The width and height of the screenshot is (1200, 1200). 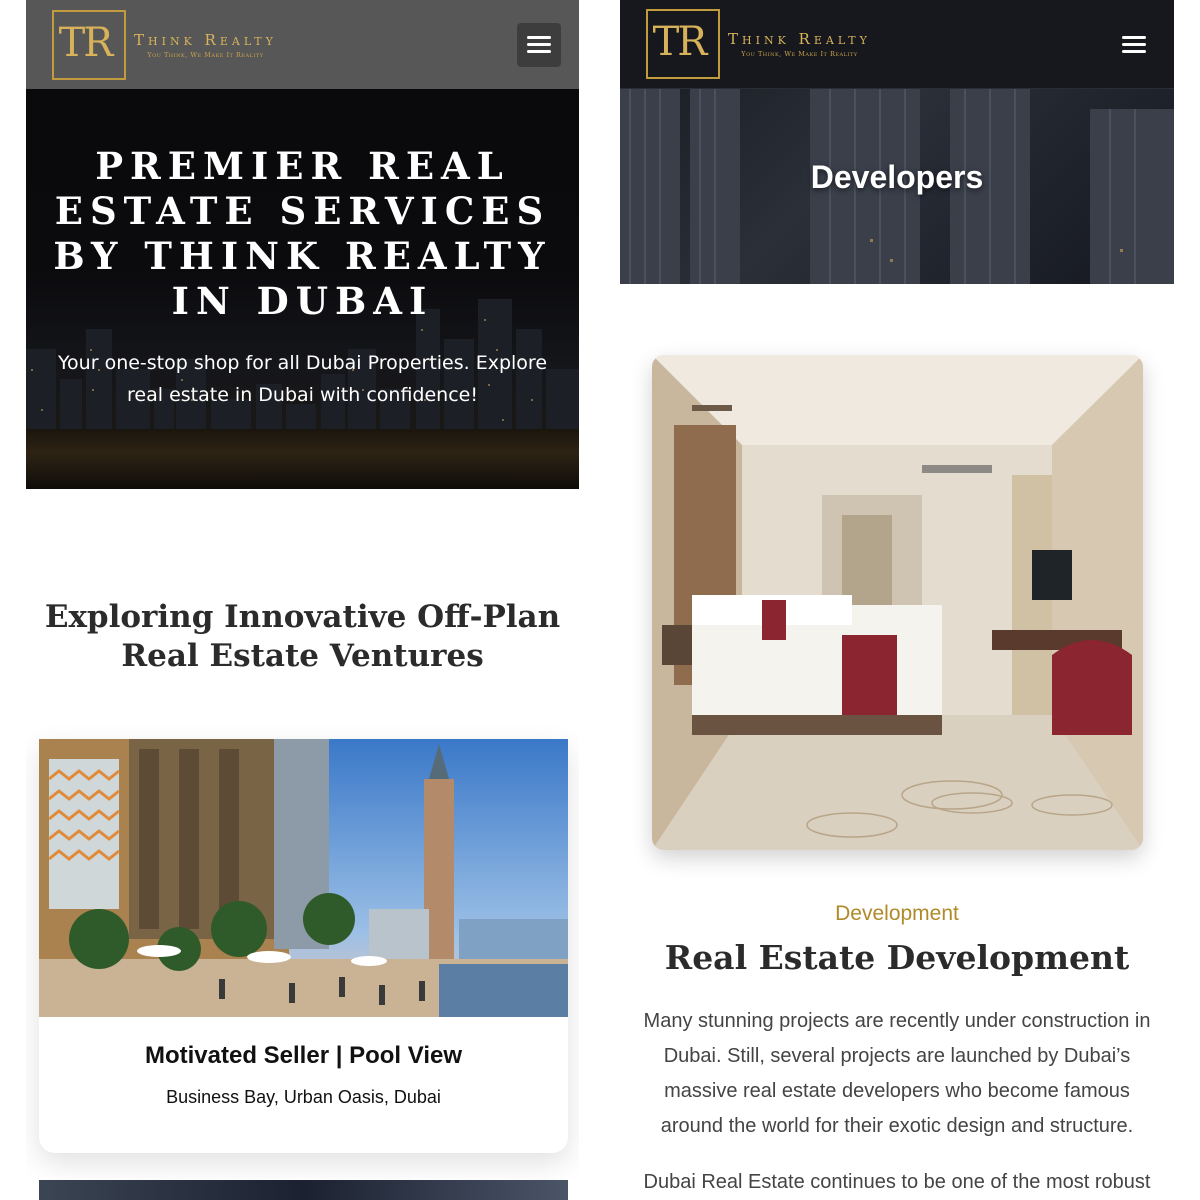 I want to click on listing-title: Motivated Seller | Pool View, so click(x=303, y=1056).